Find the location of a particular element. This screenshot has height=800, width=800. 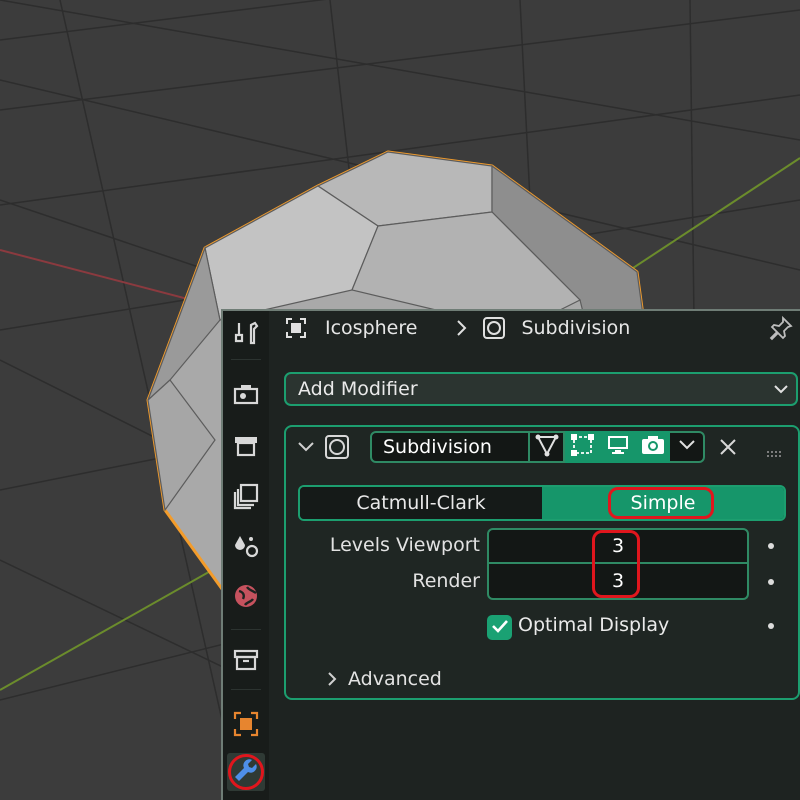

simple-option: Simple is located at coordinates (663, 503).